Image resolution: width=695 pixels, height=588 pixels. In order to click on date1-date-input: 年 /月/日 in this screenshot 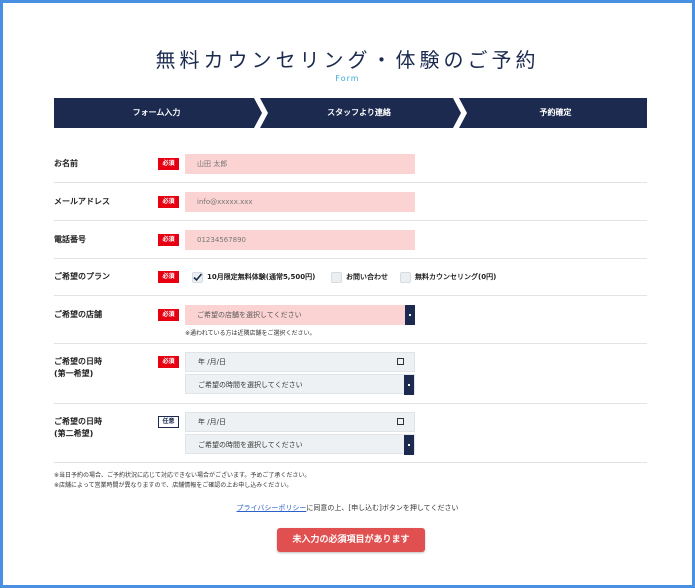, I will do `click(300, 362)`.